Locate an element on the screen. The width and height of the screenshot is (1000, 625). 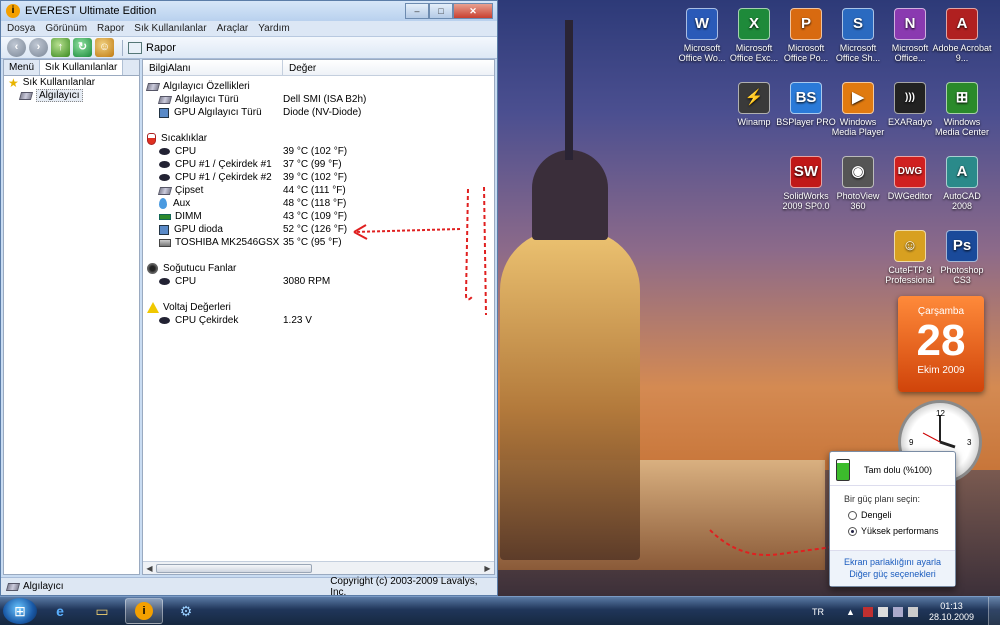
desktop-icon-label: AutoCAD 2008 is located at coordinates (962, 201).